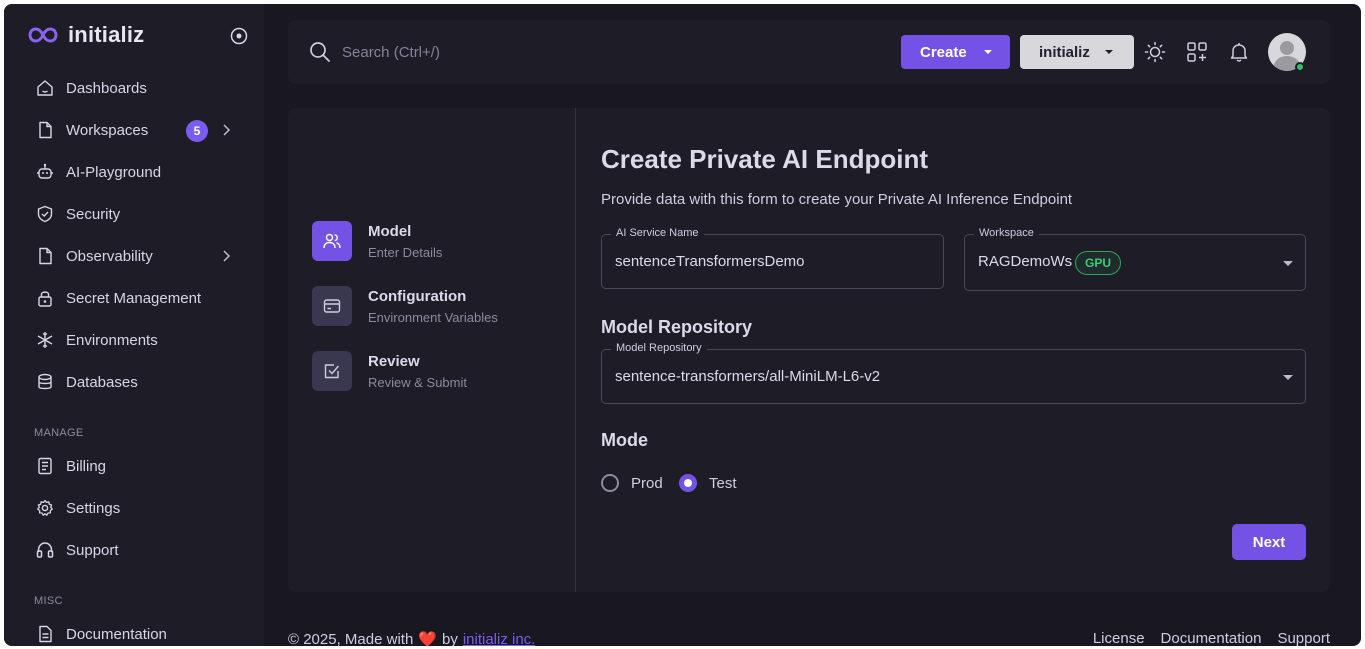 This screenshot has width=1365, height=649. I want to click on receipt-icon, so click(45, 466).